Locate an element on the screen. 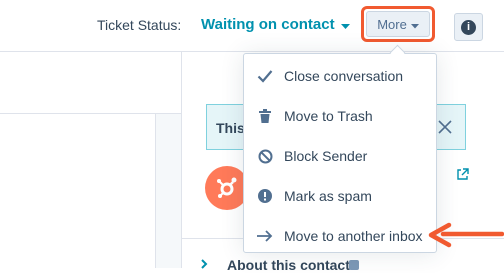 The width and height of the screenshot is (504, 273). menu-item-move-to-trash: Move to Trash is located at coordinates (340, 116).